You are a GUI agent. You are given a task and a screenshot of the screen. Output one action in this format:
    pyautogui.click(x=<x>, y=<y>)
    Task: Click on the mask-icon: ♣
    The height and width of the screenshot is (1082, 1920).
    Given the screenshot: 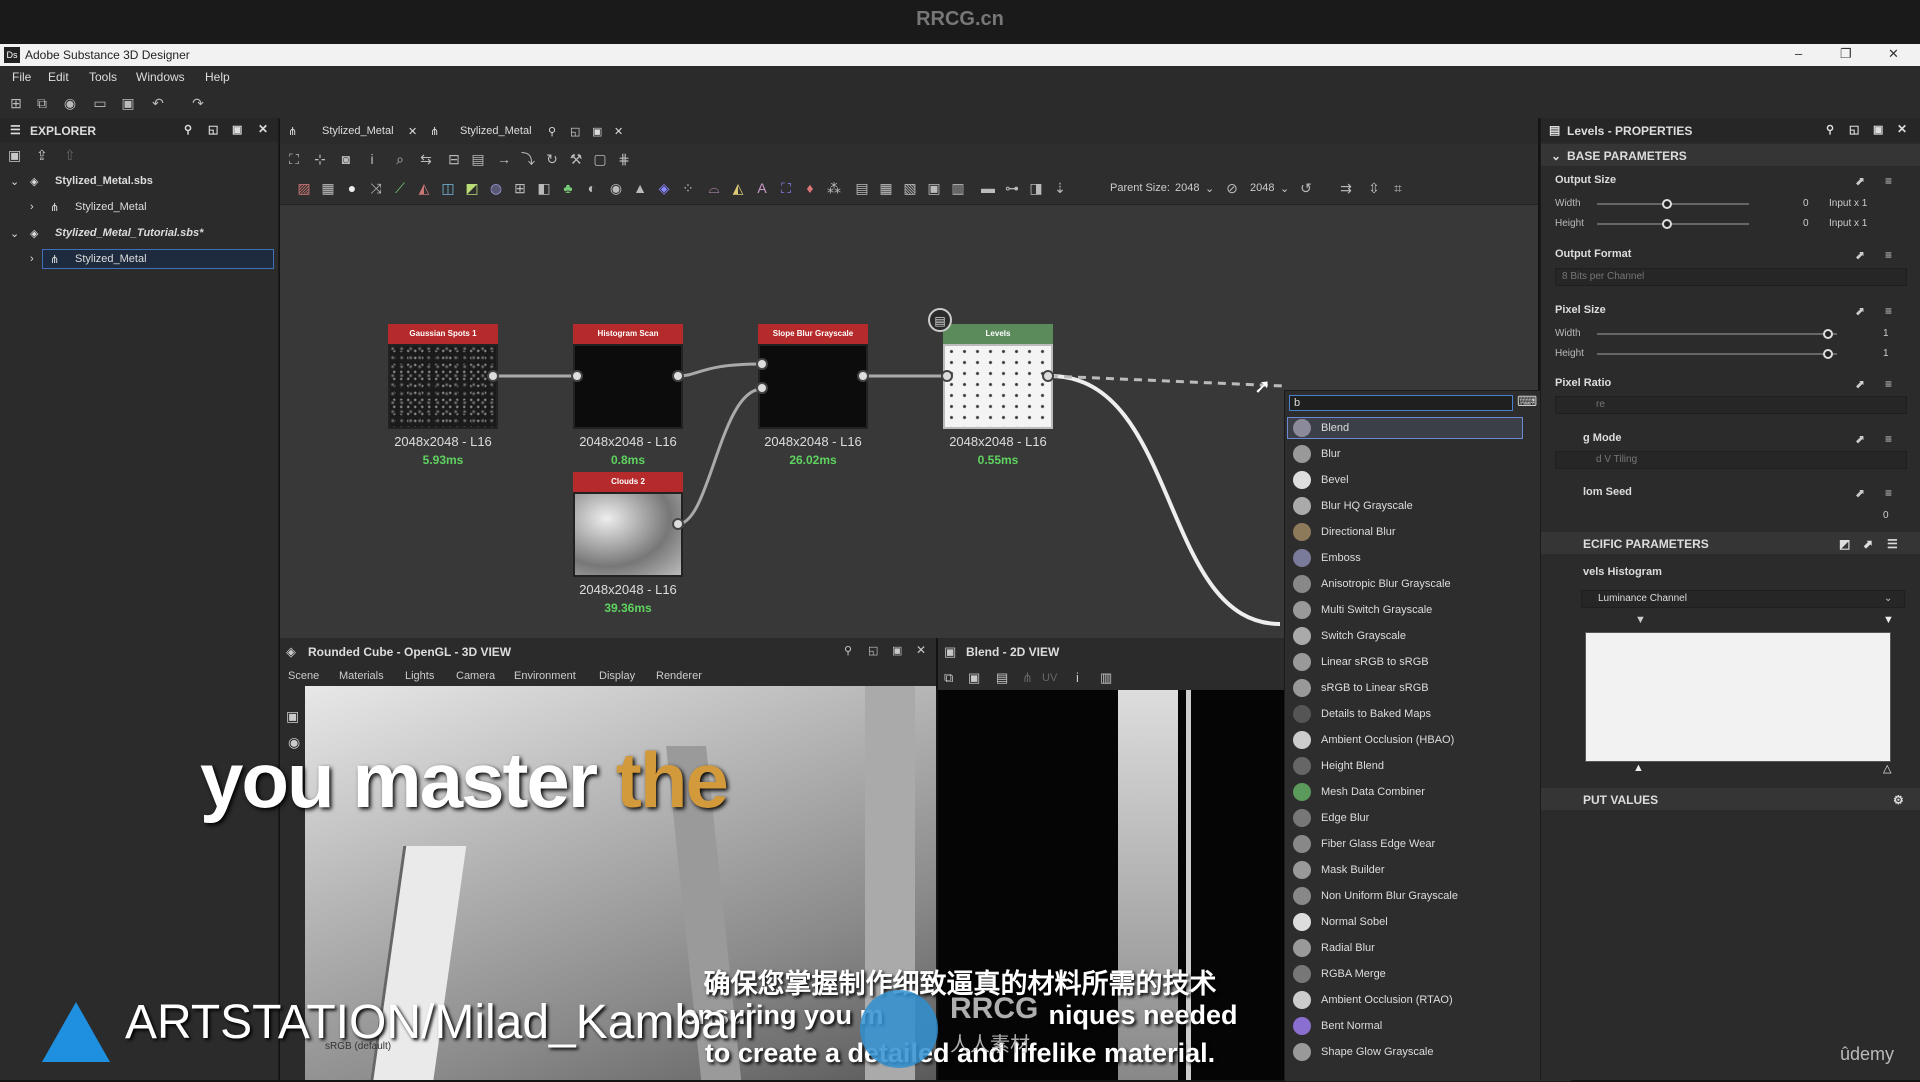 What is the action you would take?
    pyautogui.click(x=568, y=188)
    